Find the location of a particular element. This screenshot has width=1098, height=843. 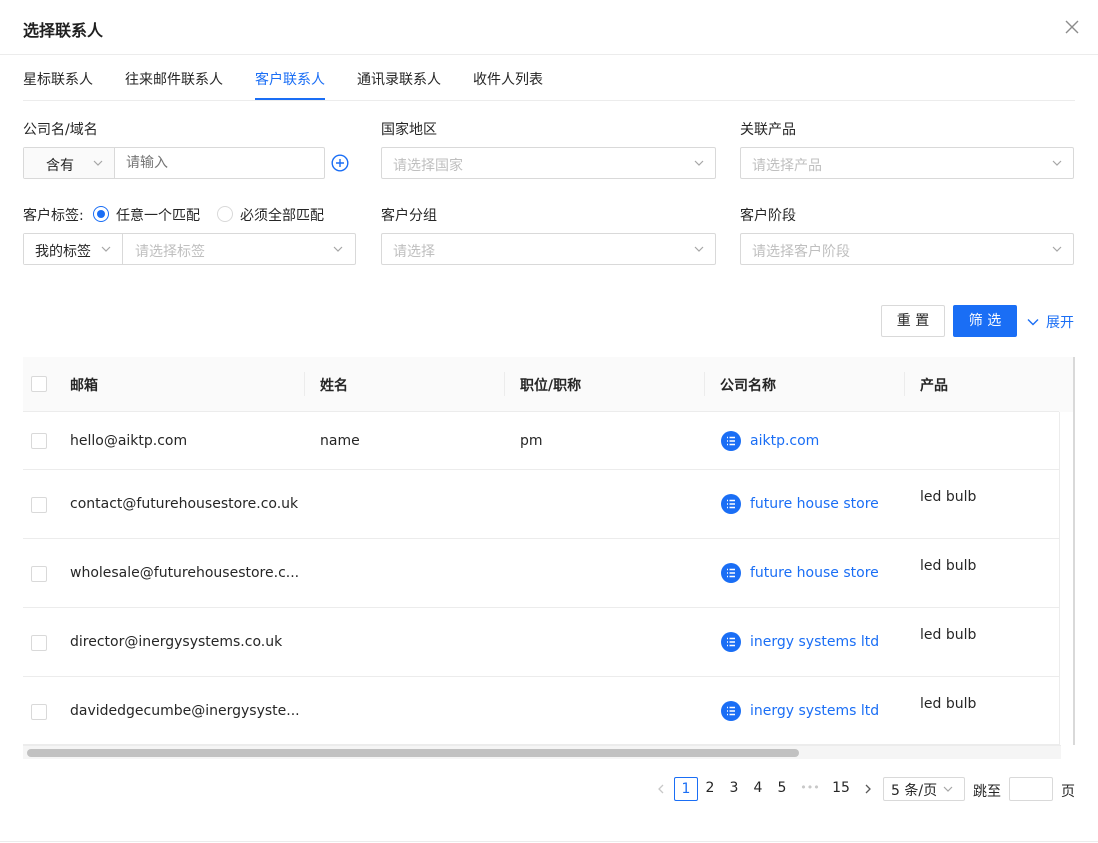

page-1: 1 is located at coordinates (686, 789).